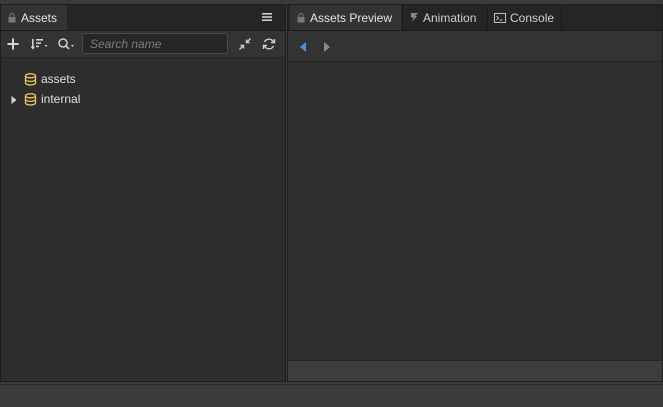  Describe the element at coordinates (155, 43) in the screenshot. I see `search-input` at that location.